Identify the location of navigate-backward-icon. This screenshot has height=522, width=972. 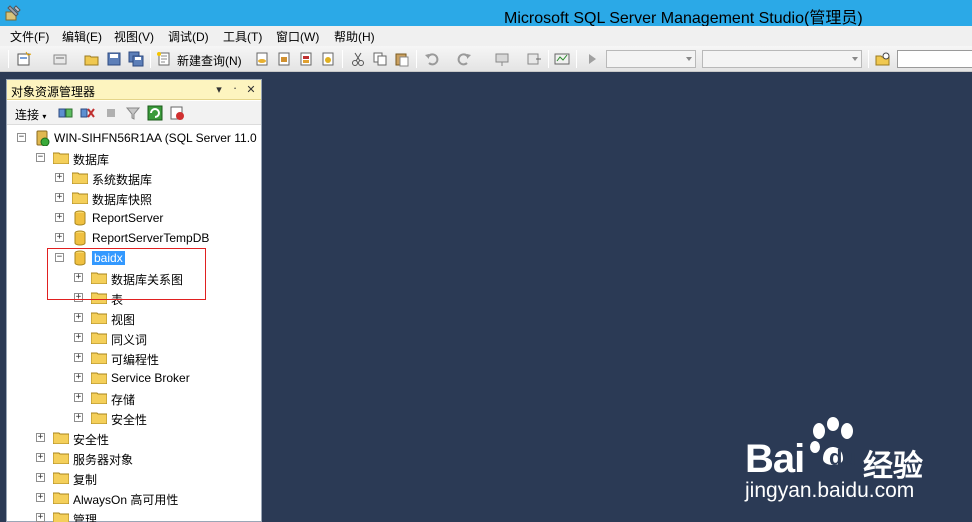
(502, 59).